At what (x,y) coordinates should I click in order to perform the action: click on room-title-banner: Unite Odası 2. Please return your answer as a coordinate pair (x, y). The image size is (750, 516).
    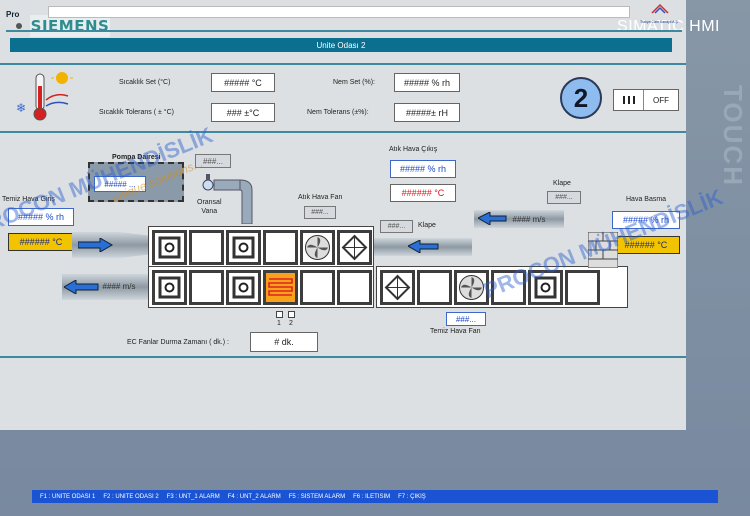
    Looking at the image, I should click on (341, 45).